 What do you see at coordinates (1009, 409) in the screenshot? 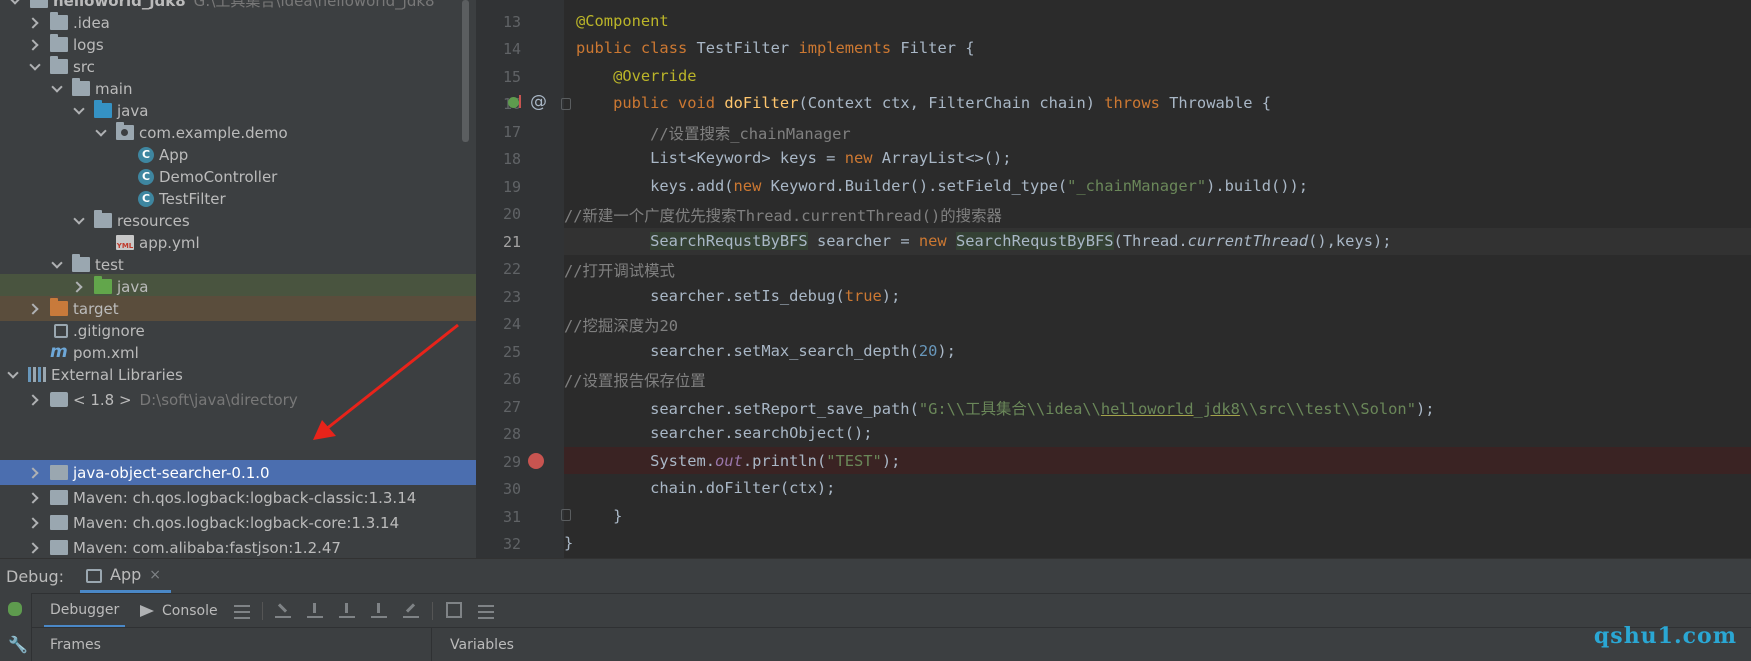
I see `code-token: "G:\\工具集合\\idea\\` at bounding box center [1009, 409].